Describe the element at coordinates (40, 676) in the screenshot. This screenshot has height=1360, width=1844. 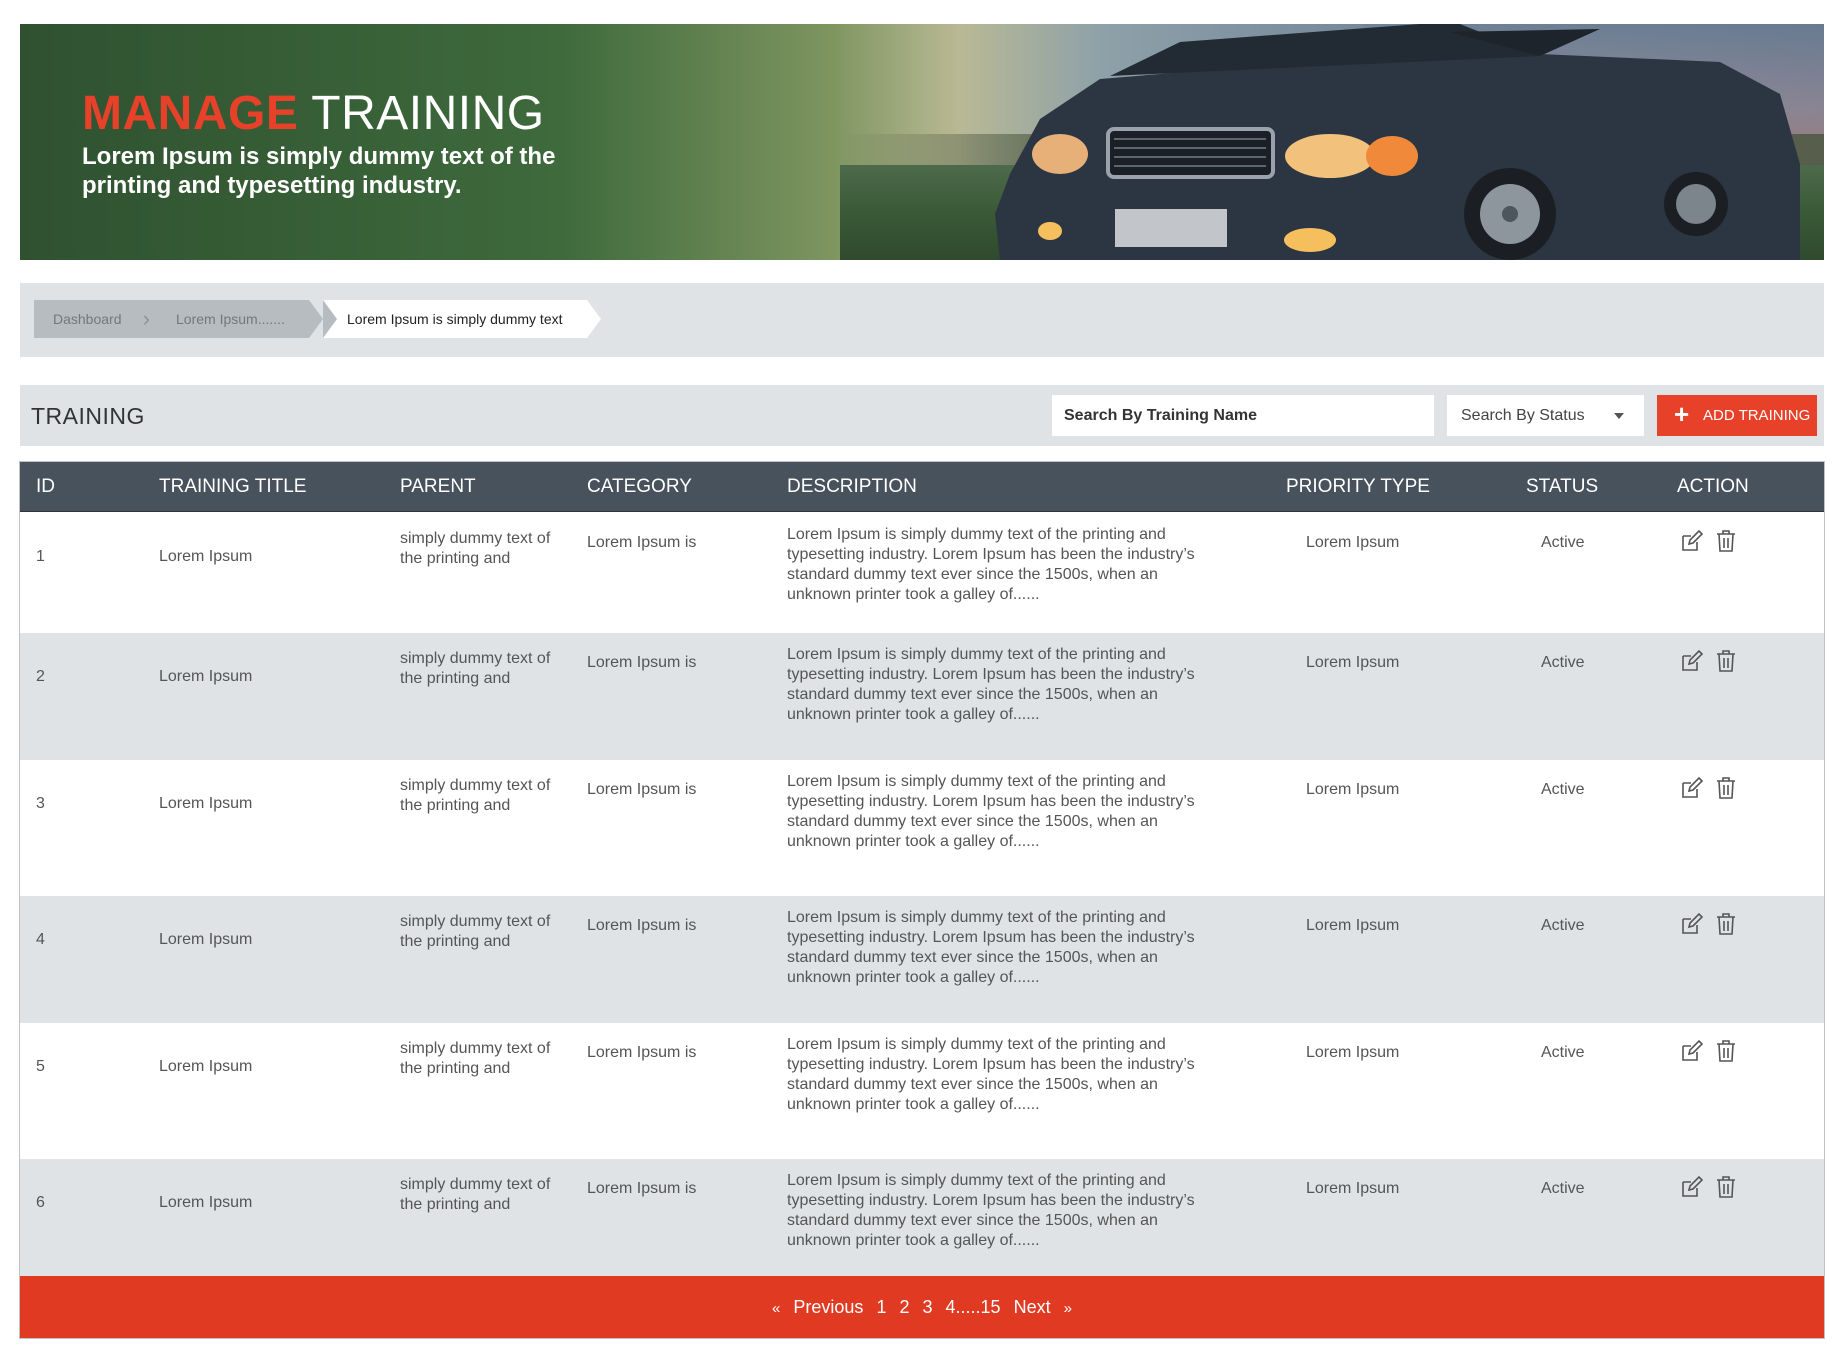
I see `cell-id: 2` at that location.